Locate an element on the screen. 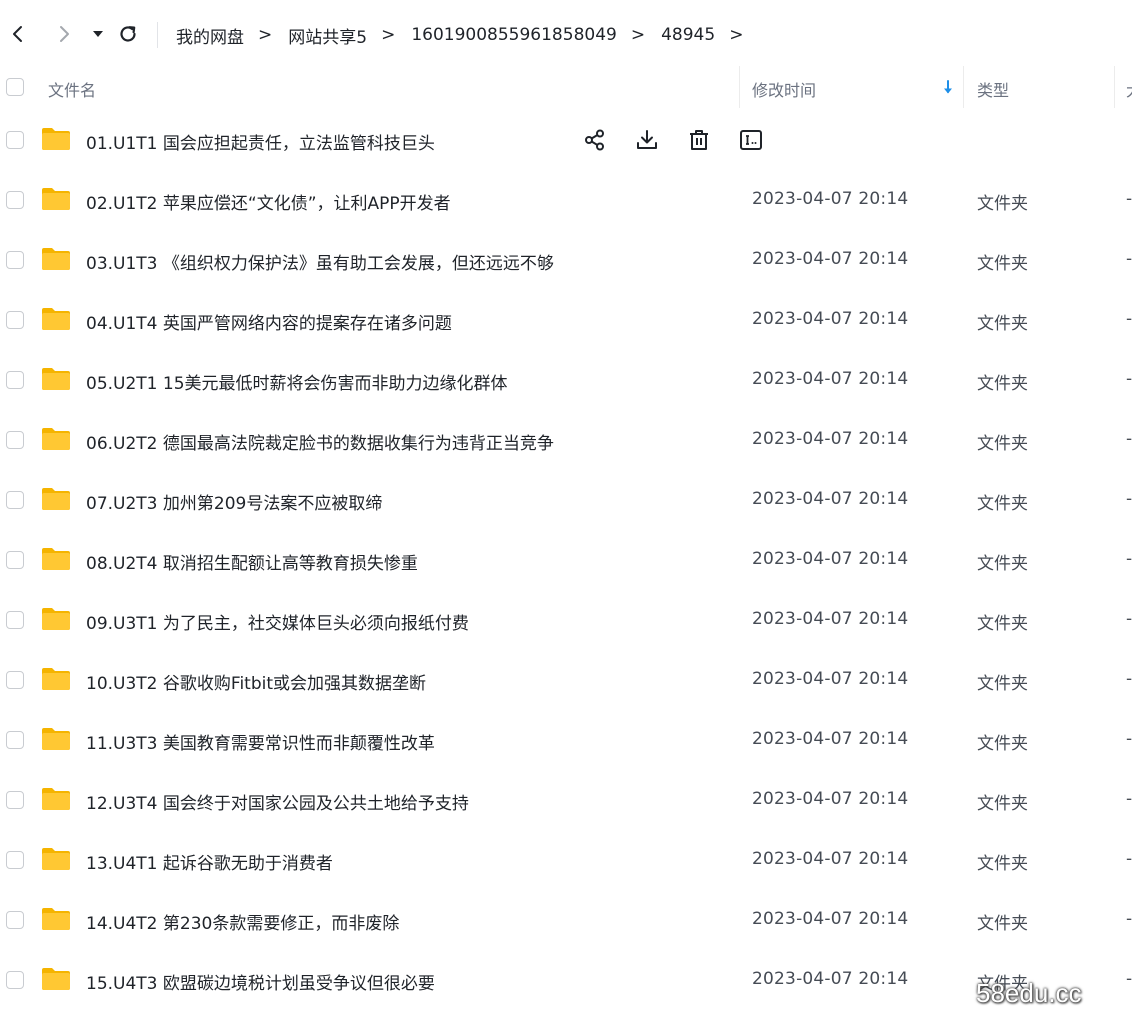 This screenshot has height=1026, width=1132. sort-descending-icon is located at coordinates (948, 88).